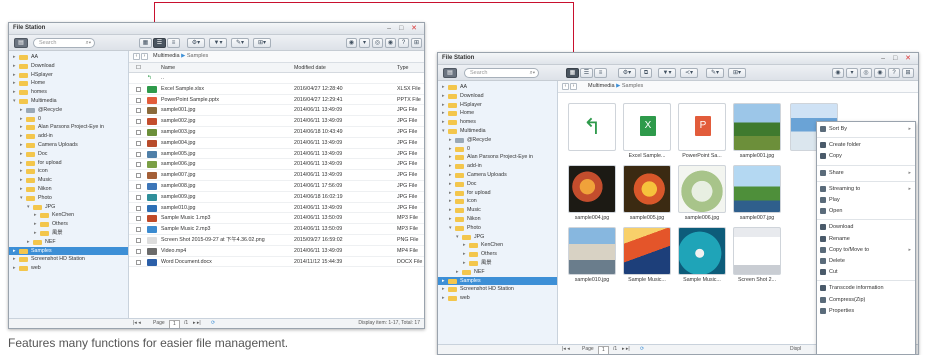 The image size is (927, 355). Describe the element at coordinates (497, 113) in the screenshot. I see `tree-item: ▸ Home` at that location.